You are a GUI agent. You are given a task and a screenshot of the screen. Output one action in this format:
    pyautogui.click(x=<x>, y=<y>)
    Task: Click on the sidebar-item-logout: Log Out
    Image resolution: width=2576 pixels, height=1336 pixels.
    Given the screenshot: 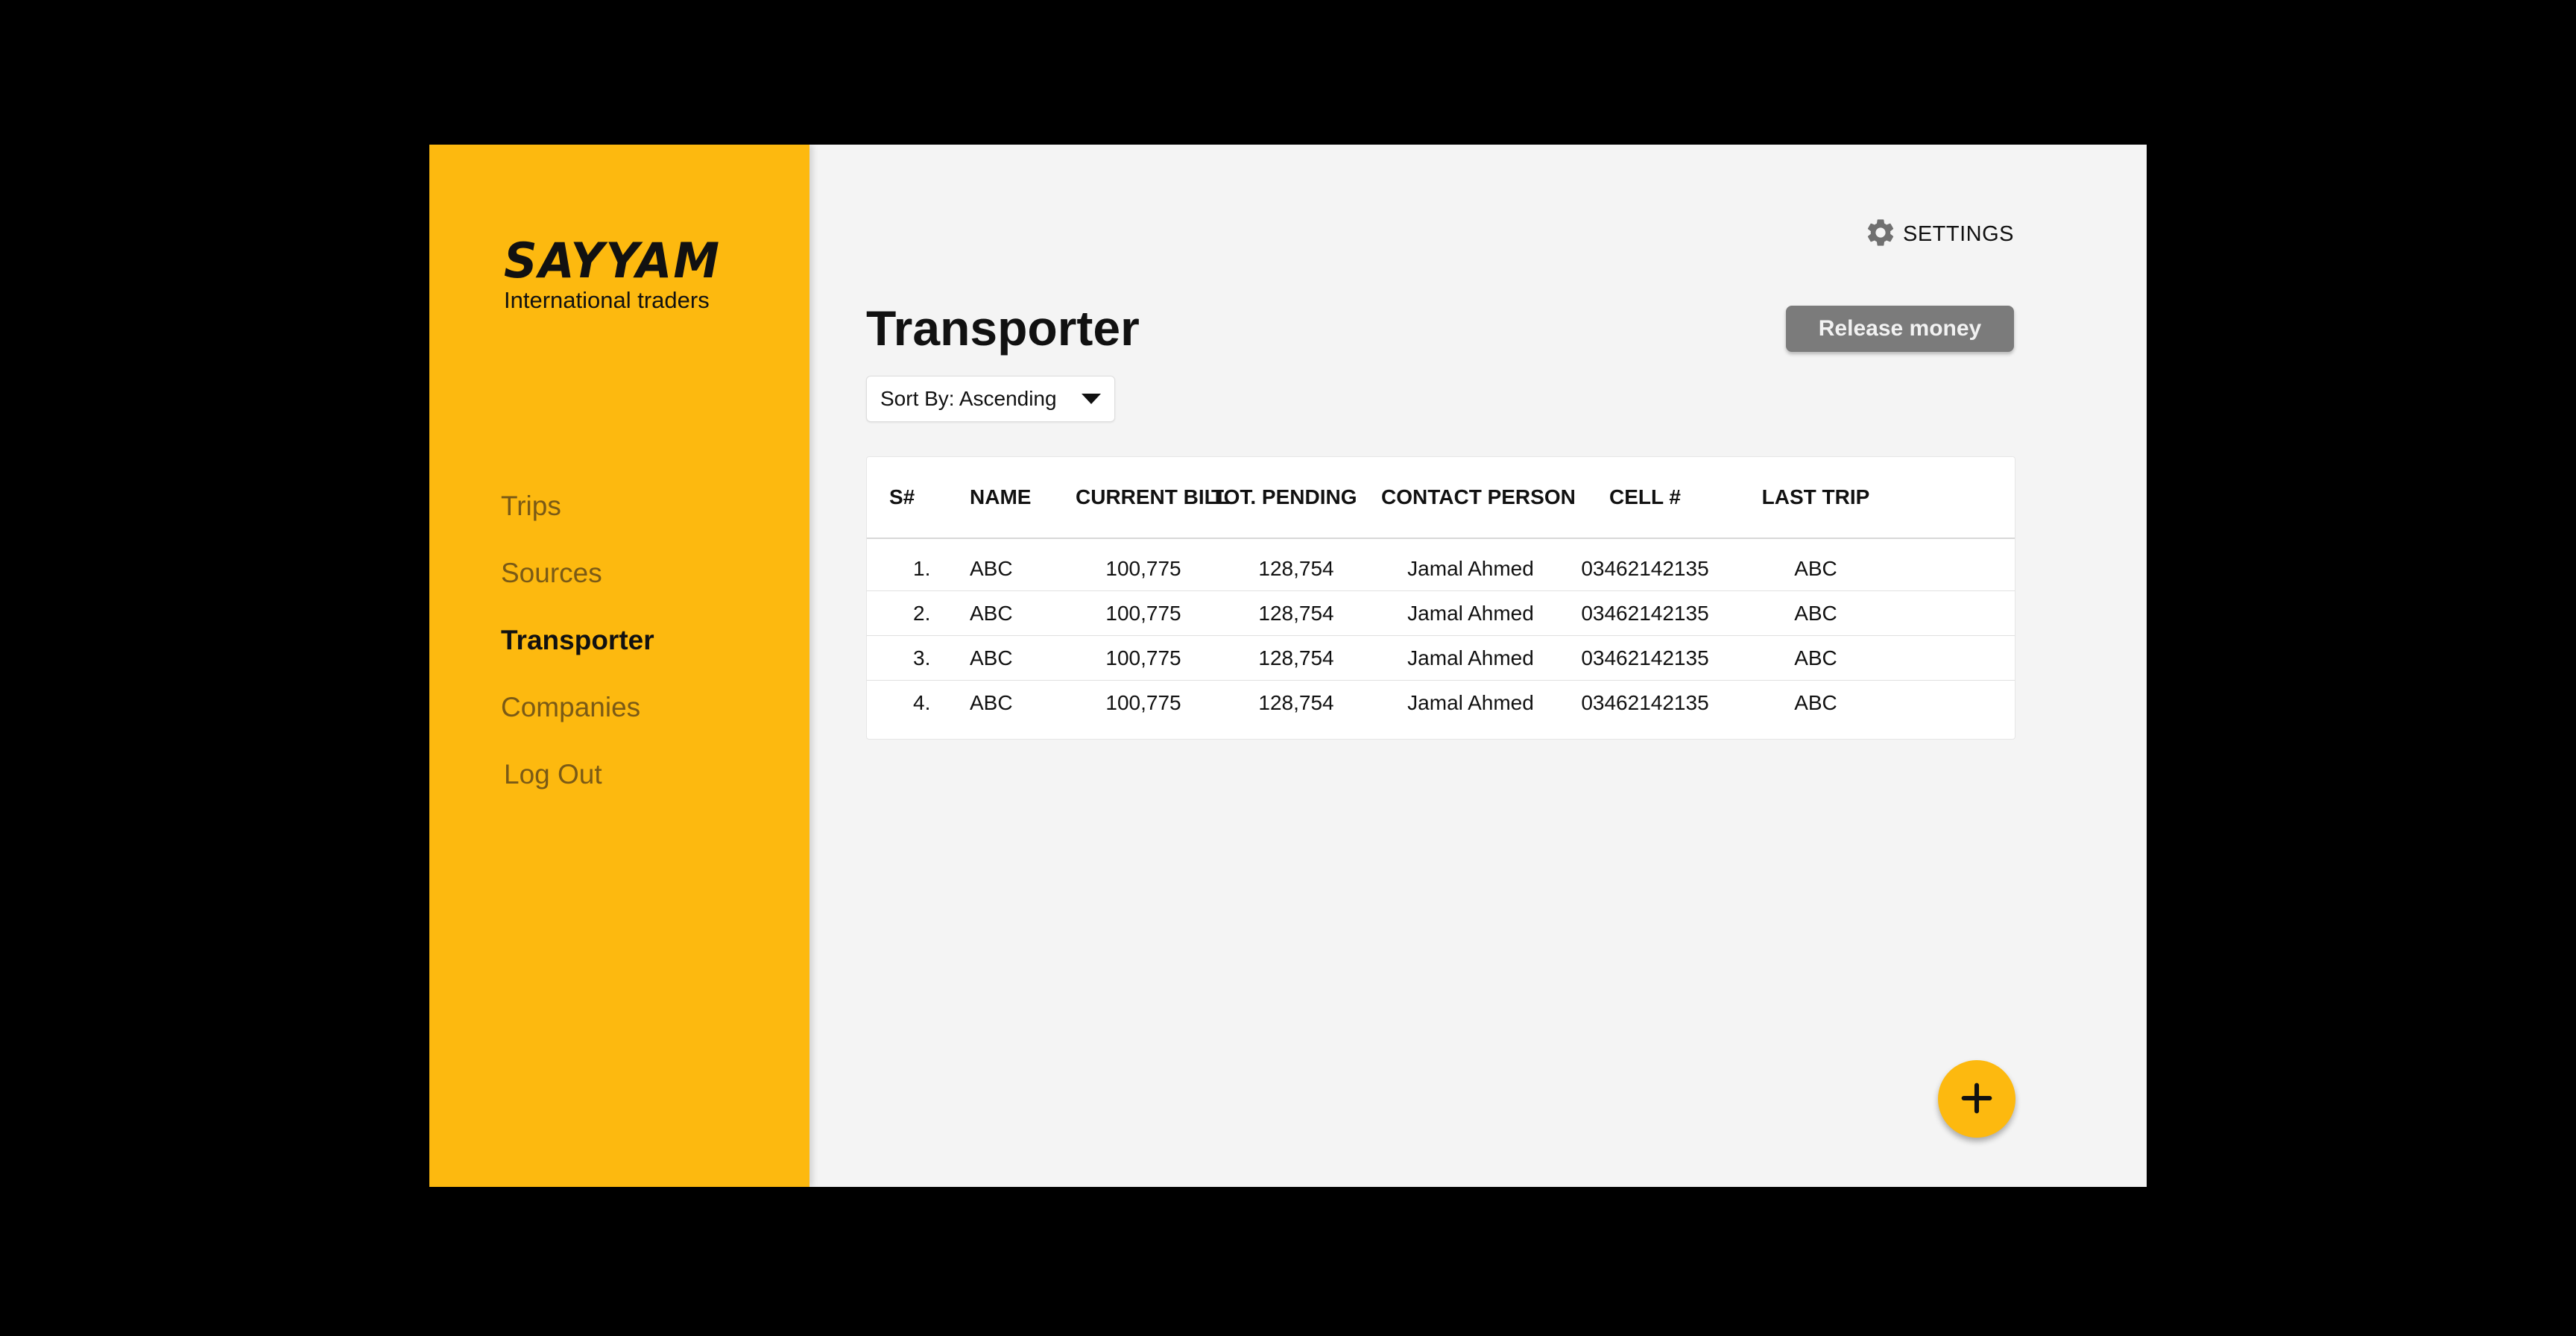 What is the action you would take?
    pyautogui.click(x=577, y=774)
    